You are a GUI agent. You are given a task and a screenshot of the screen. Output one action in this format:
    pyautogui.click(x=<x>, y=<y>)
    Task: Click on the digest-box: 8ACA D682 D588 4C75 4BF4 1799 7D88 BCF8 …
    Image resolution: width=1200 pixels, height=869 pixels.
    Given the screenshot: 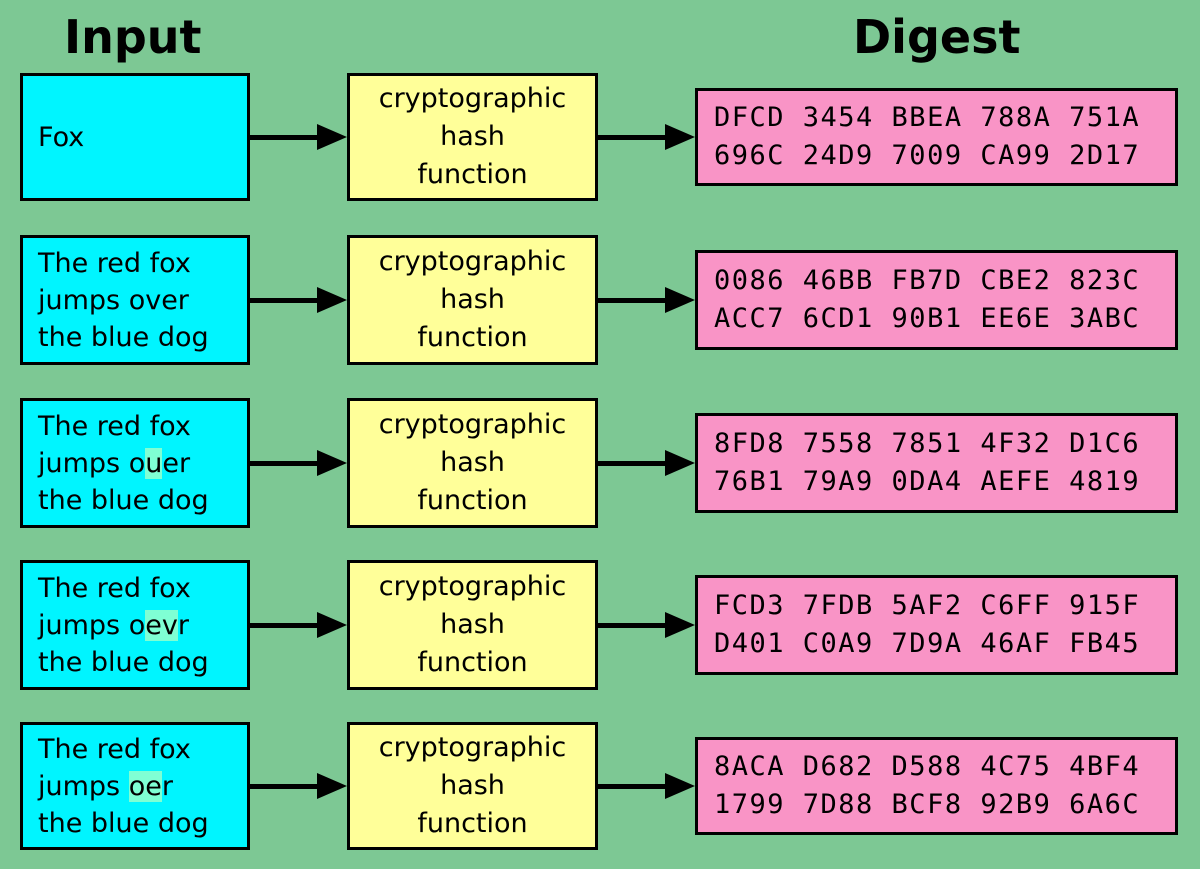 What is the action you would take?
    pyautogui.click(x=936, y=786)
    